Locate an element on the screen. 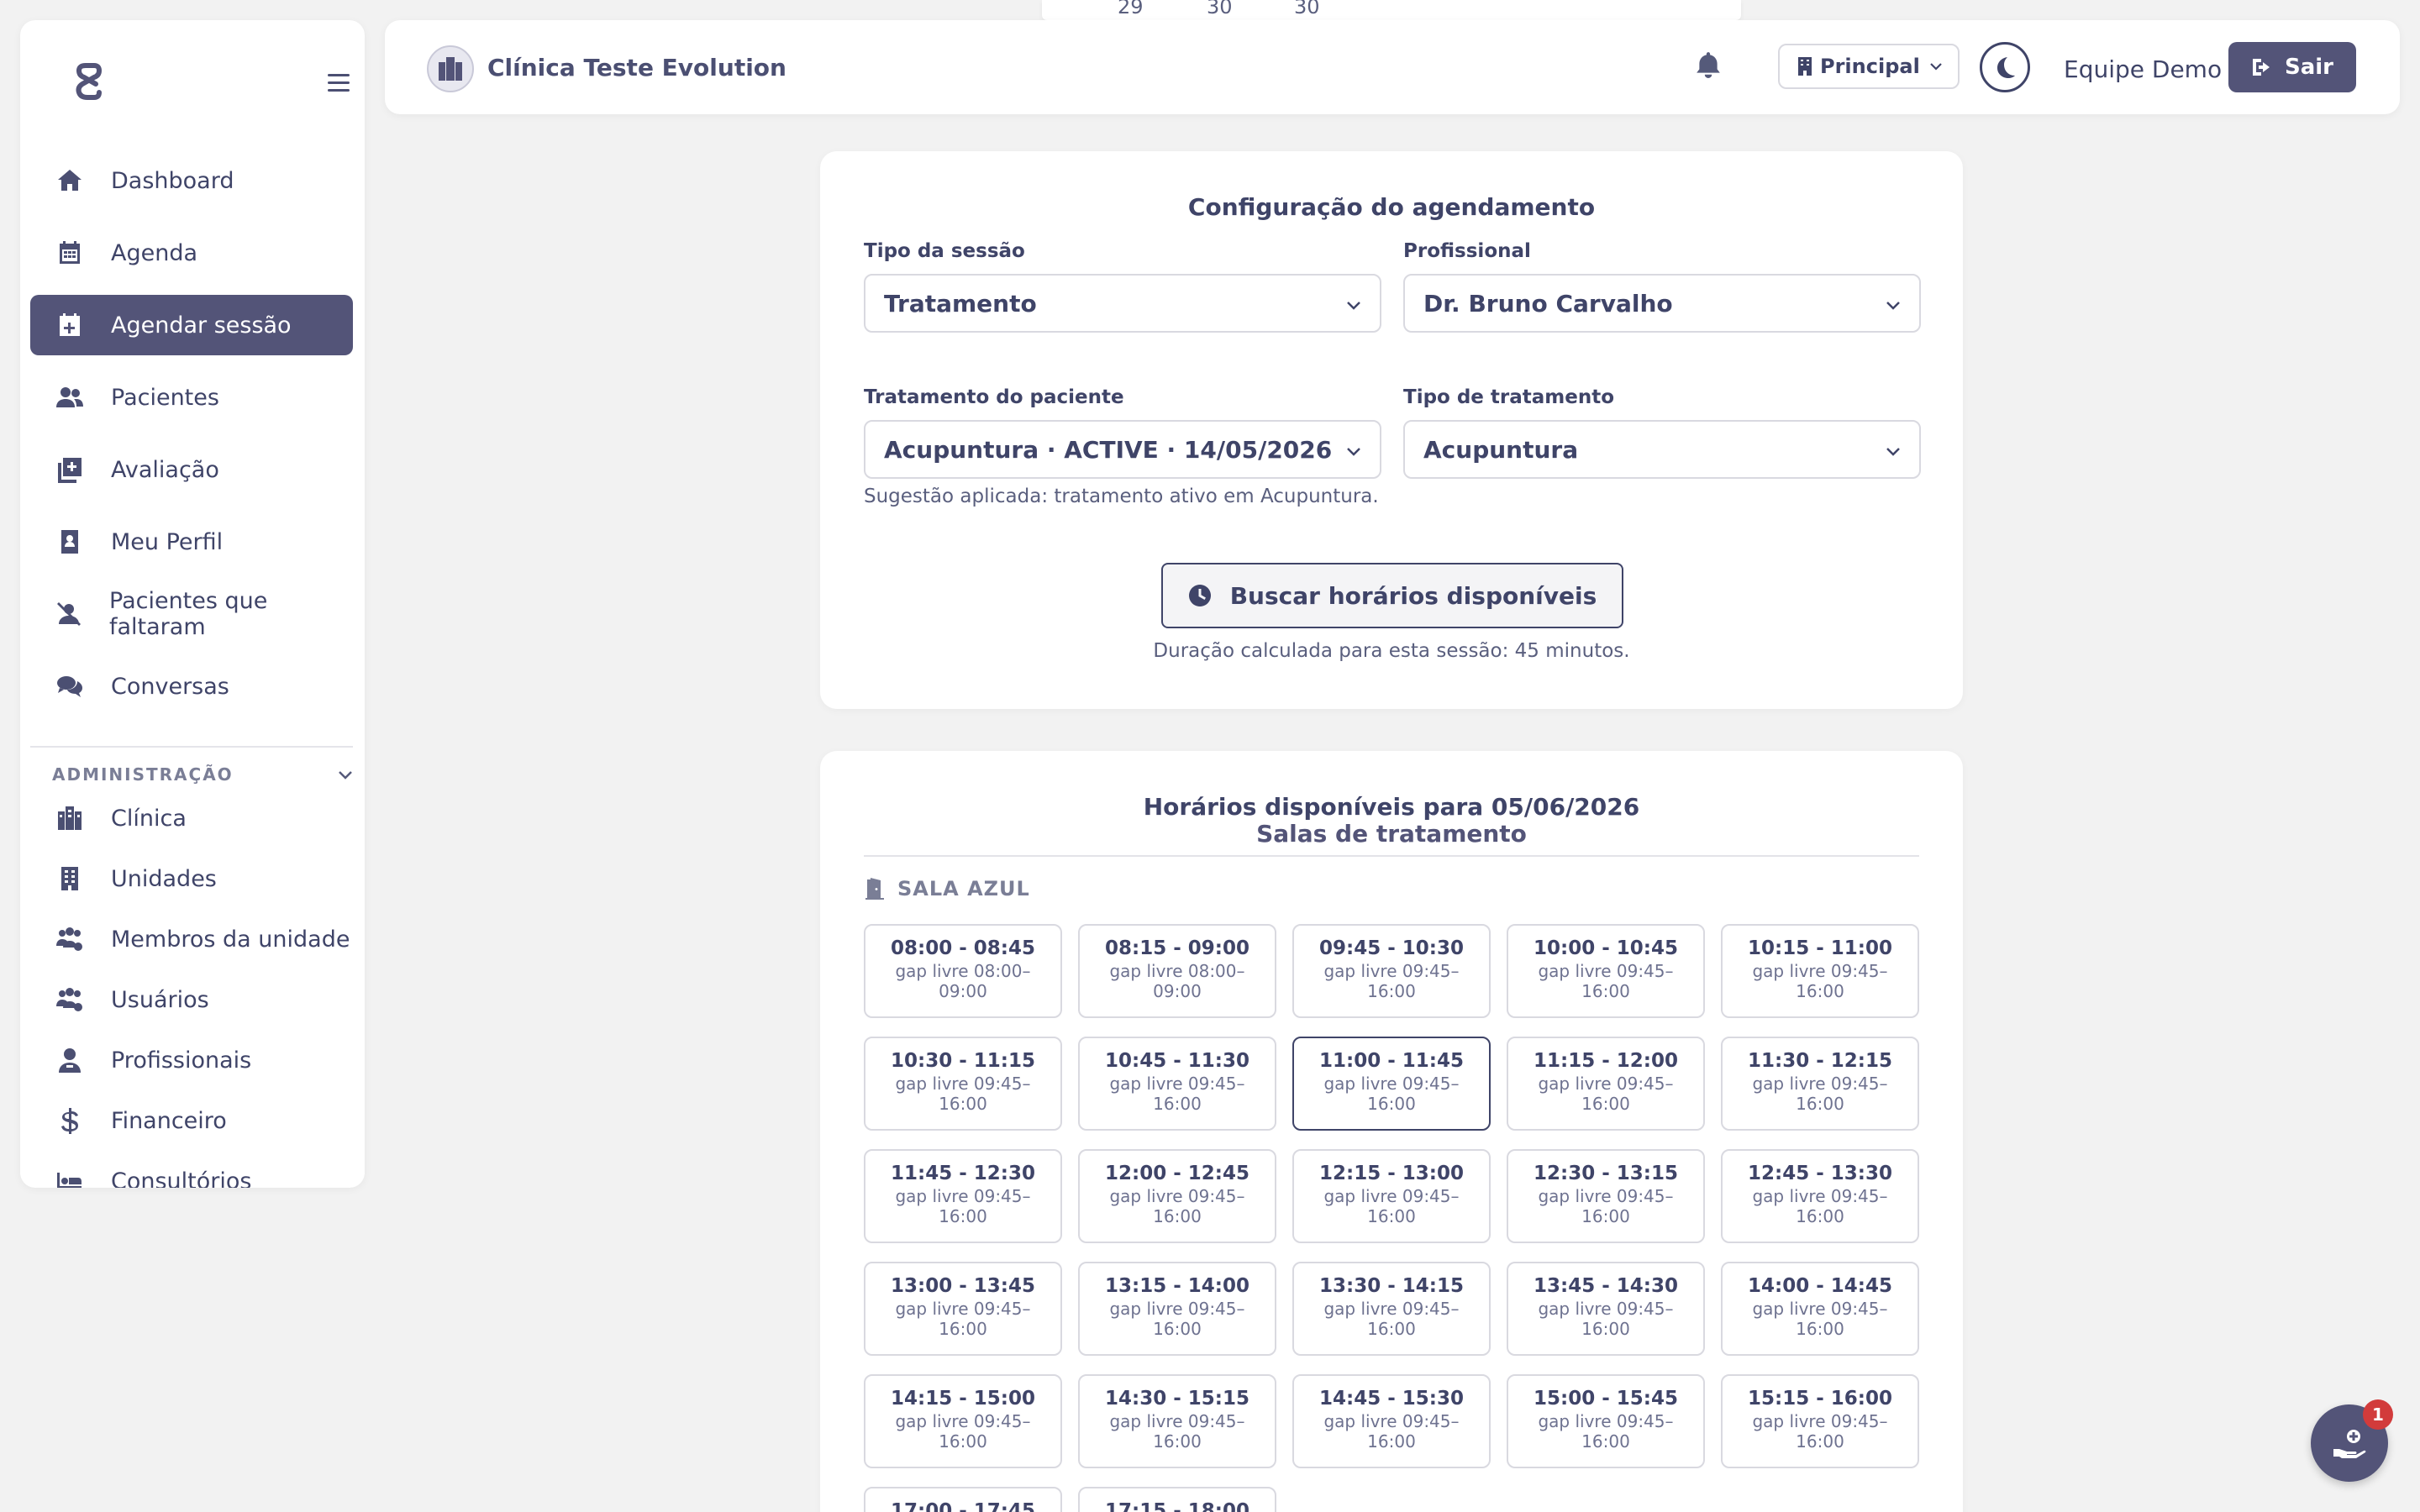  slot-time: 15:00 - 15:45 is located at coordinates (1606, 1399).